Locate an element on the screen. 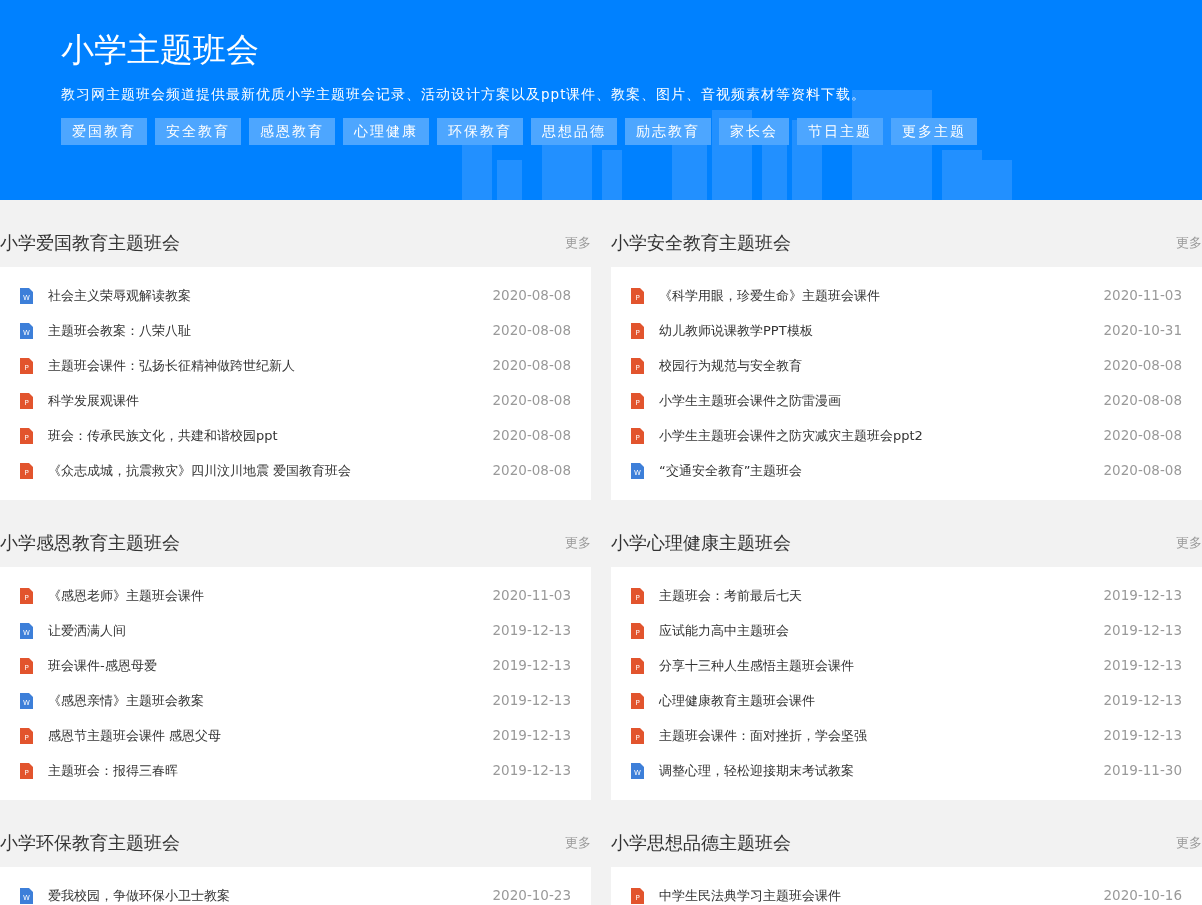  item-link: 主题班会：报得三春晖 is located at coordinates (270, 770).